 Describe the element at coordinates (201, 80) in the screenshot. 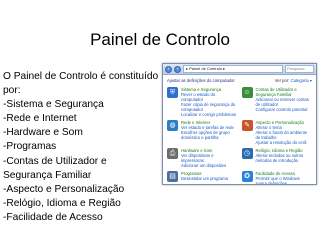

I see `cp-heading: Ajustar as definições do computador` at that location.